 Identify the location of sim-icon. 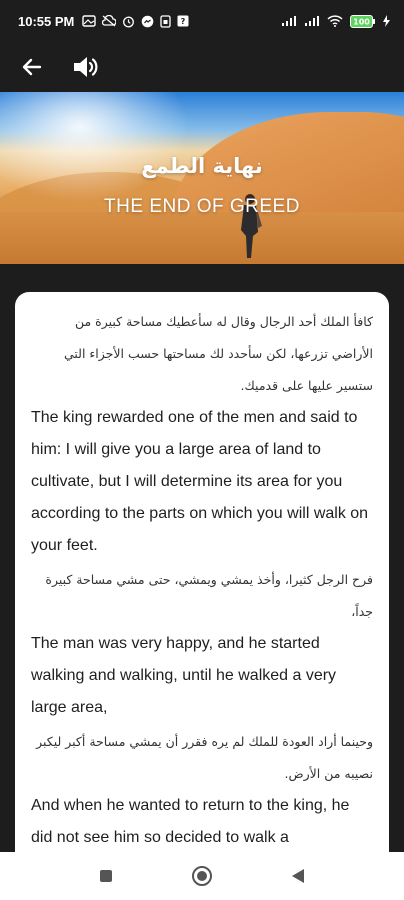
(166, 21).